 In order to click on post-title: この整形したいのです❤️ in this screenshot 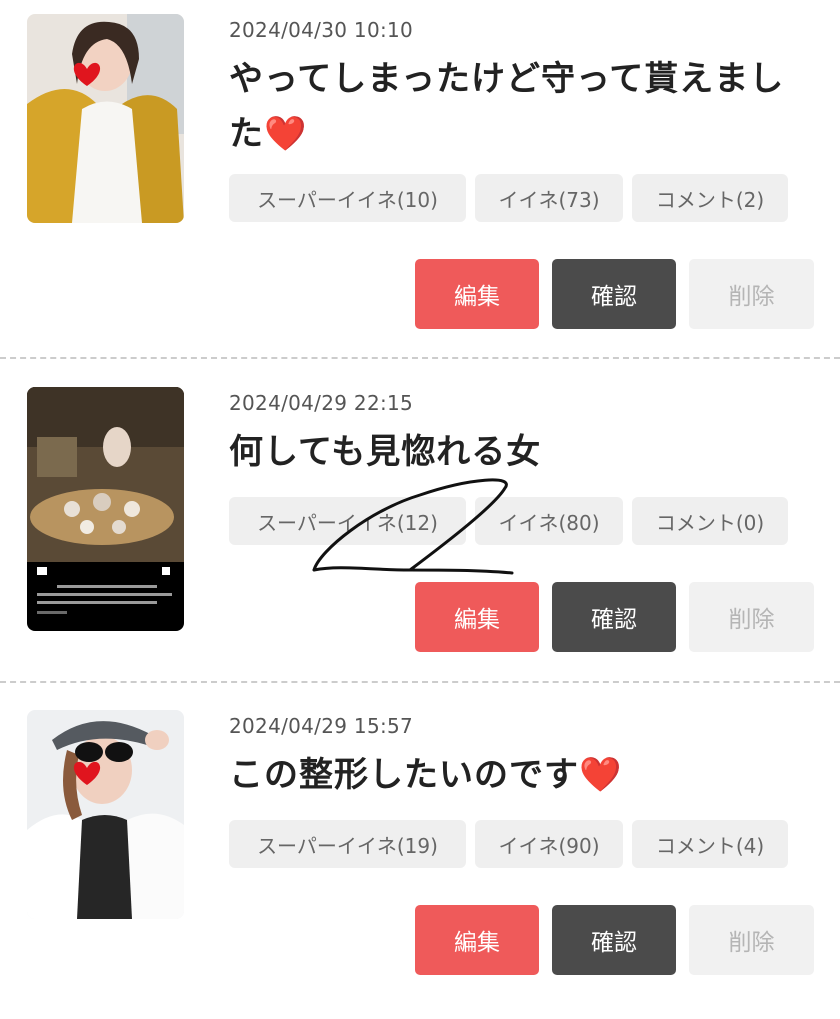, I will do `click(524, 775)`.